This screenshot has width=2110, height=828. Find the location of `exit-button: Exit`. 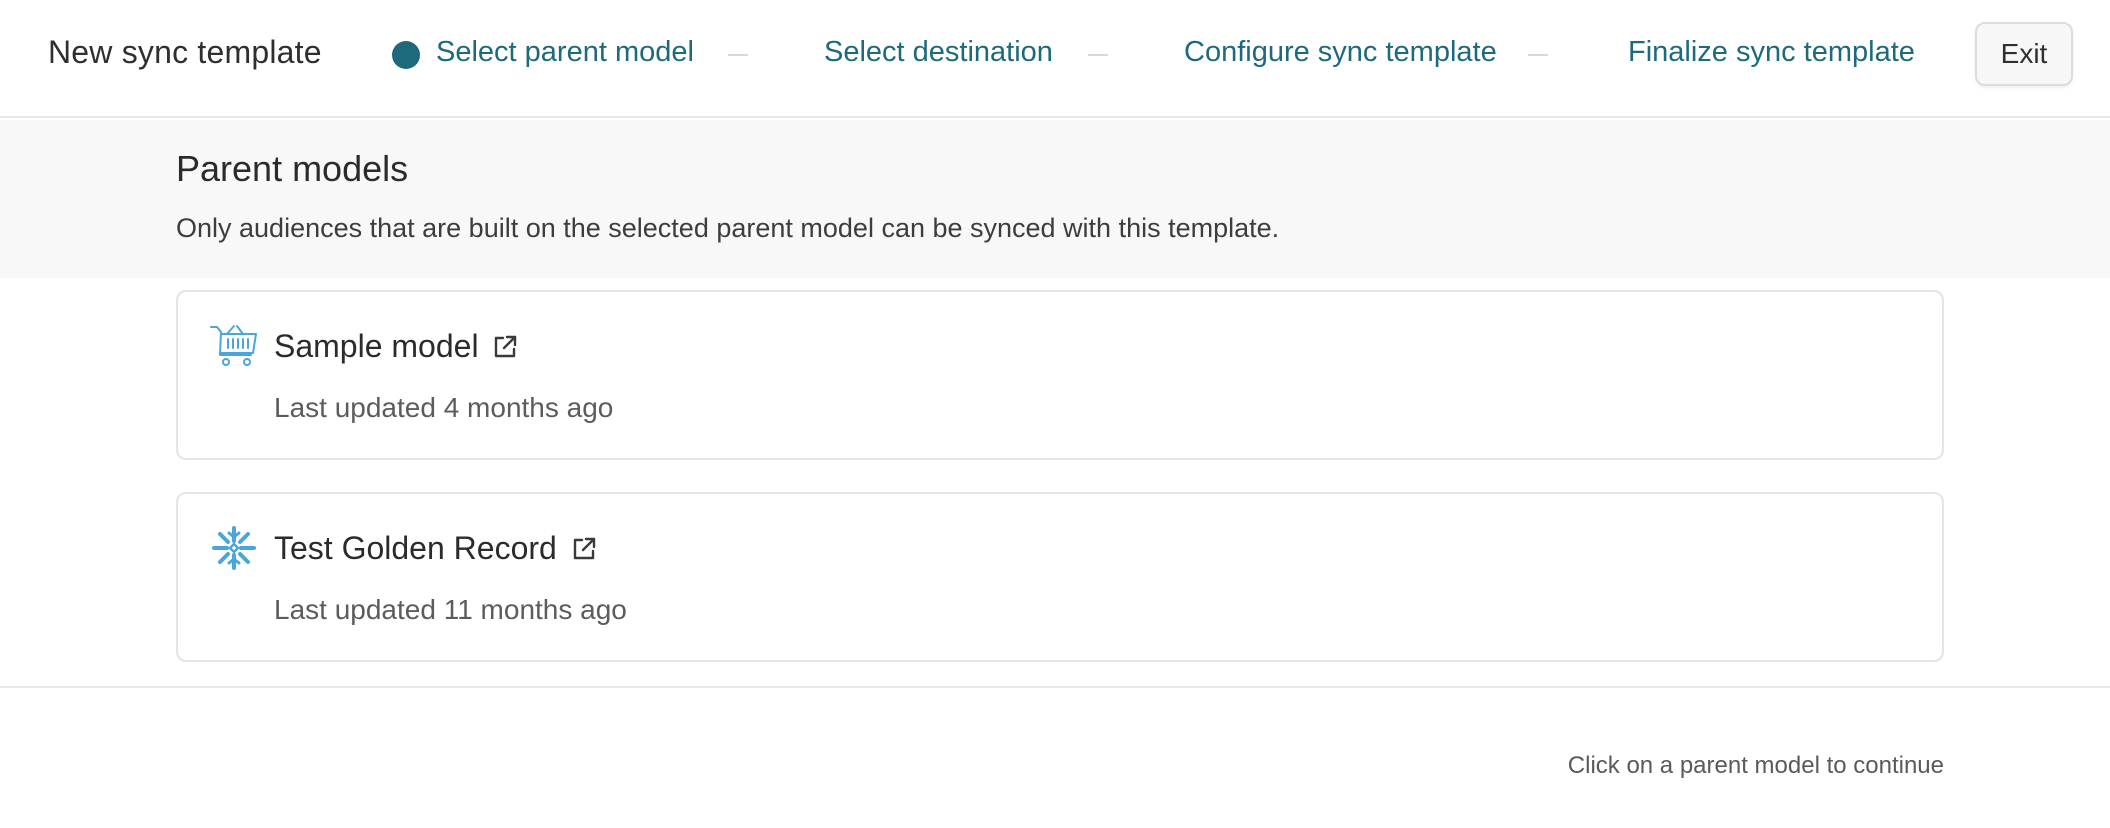

exit-button: Exit is located at coordinates (2024, 54).